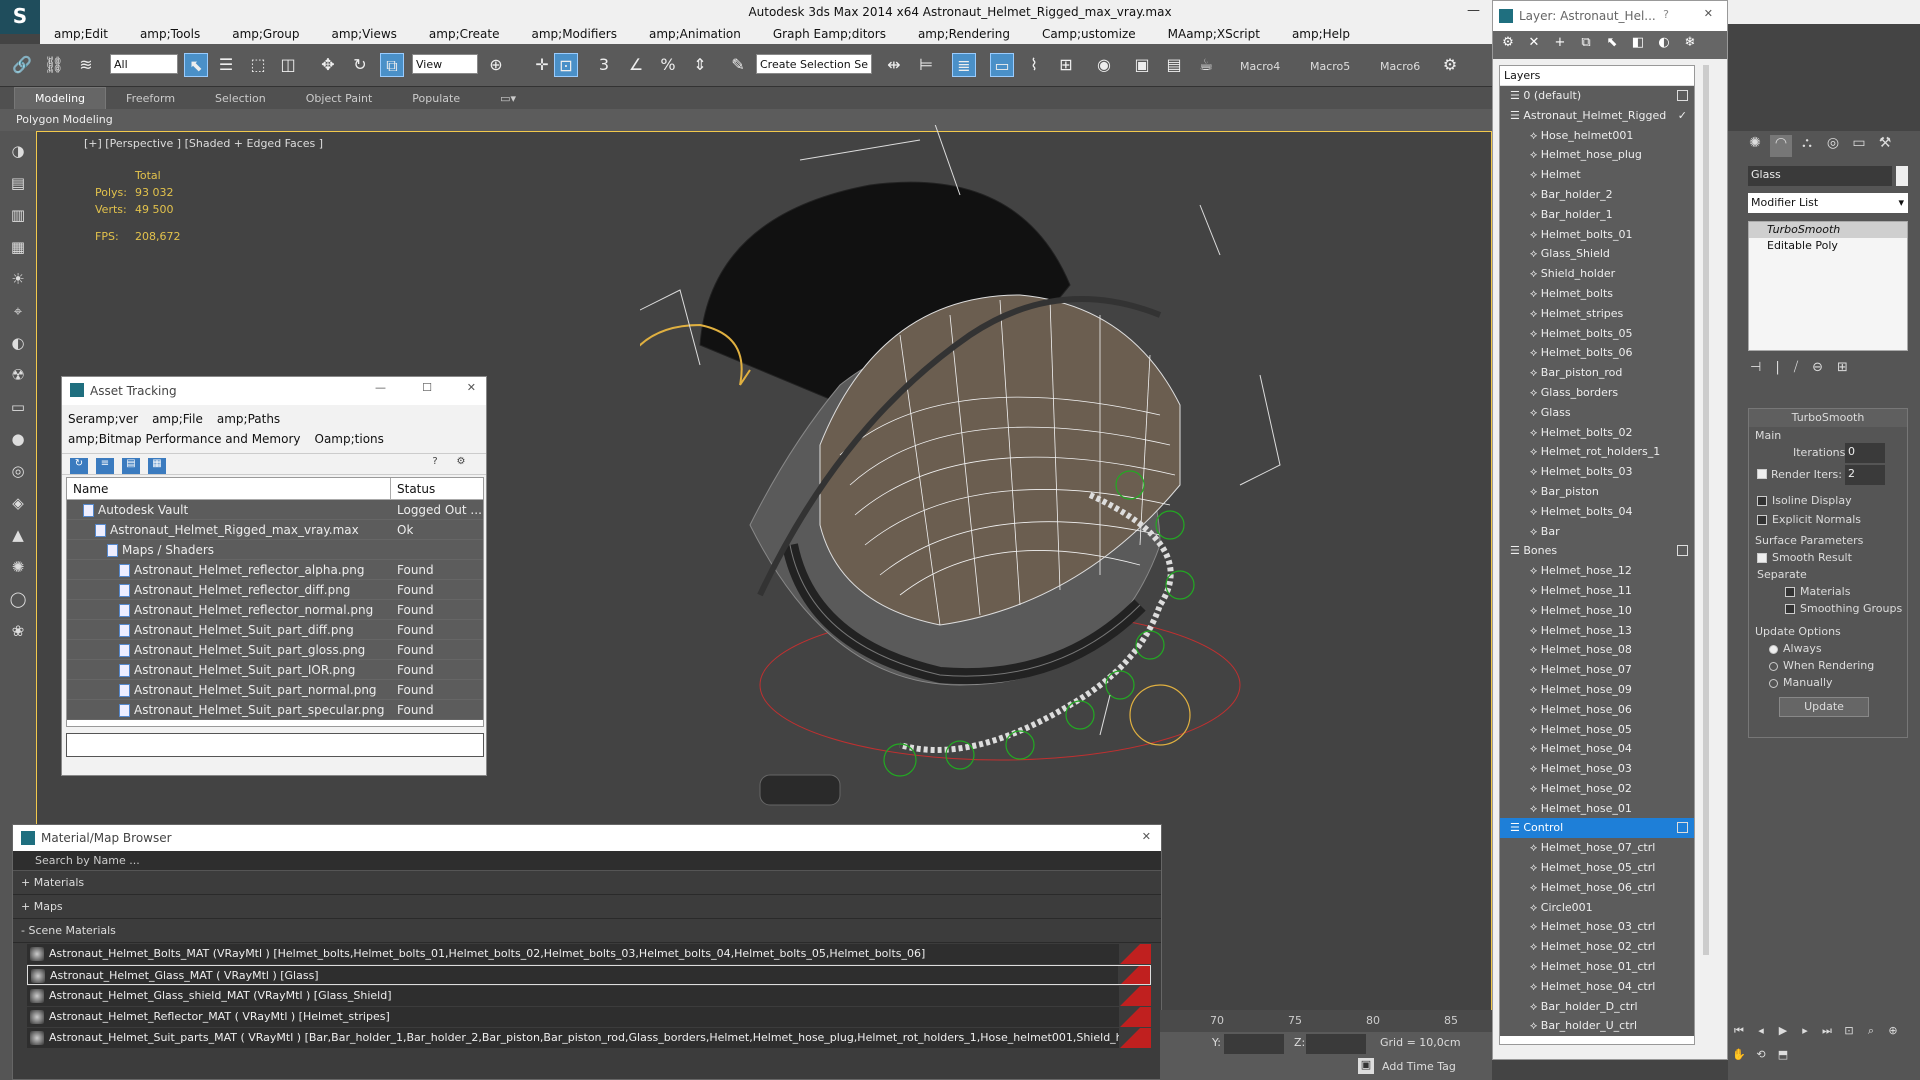  Describe the element at coordinates (196, 65) in the screenshot. I see `select-object-icon: ⬉` at that location.